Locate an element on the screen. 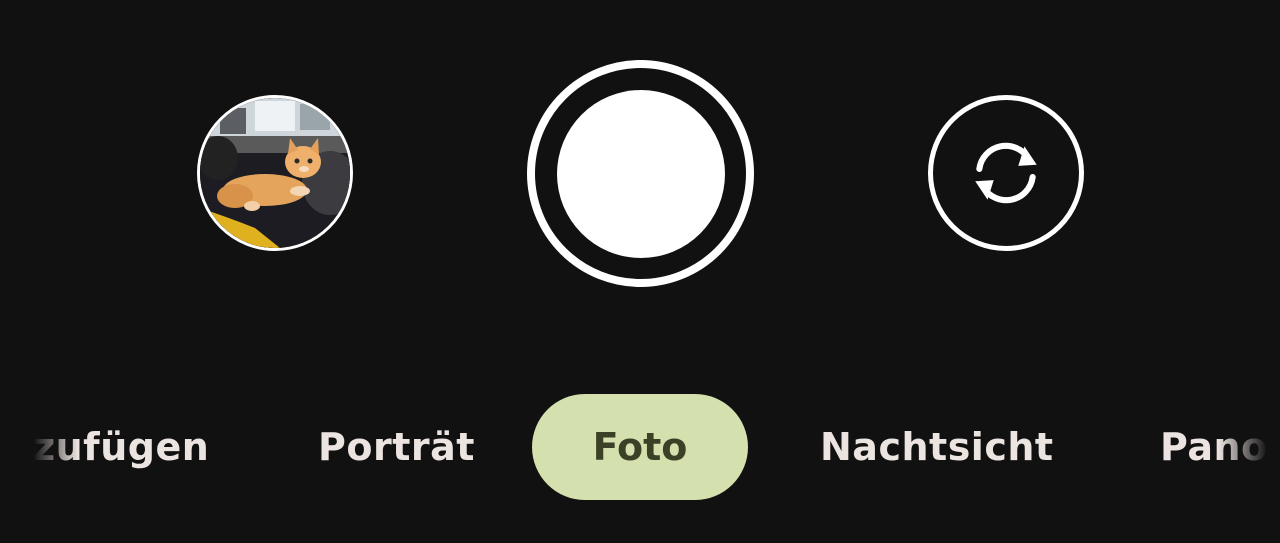 The height and width of the screenshot is (543, 1280). shutter-icon is located at coordinates (640, 173).